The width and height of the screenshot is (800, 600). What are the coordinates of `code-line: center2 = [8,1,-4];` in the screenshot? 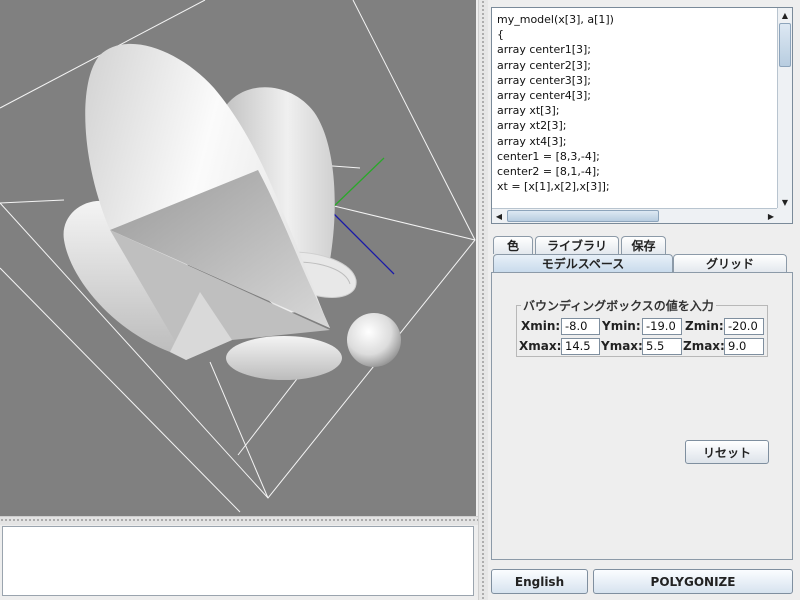 It's located at (548, 172).